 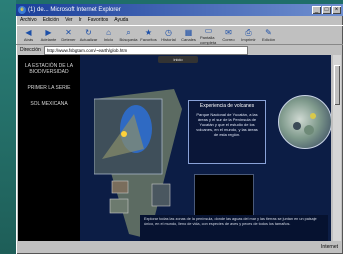 I want to click on home-button: ⌂ Inicio, so click(x=108, y=35).